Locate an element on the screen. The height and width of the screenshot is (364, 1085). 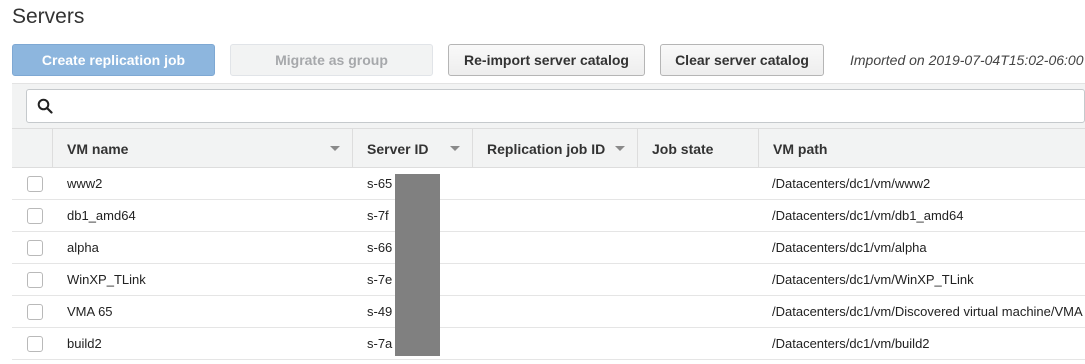
column-header-server-id: Server ID is located at coordinates (412, 148).